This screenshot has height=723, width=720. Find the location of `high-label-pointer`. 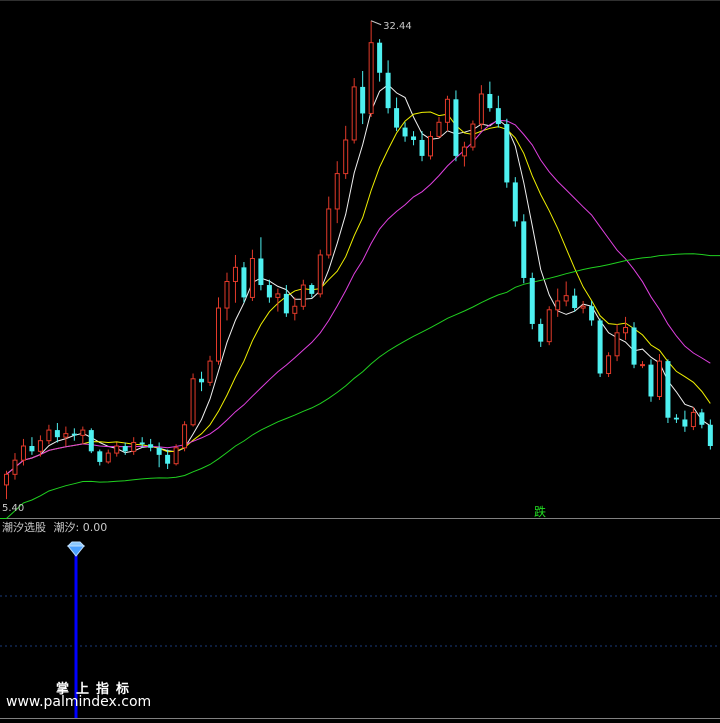

high-label-pointer is located at coordinates (376, 23).